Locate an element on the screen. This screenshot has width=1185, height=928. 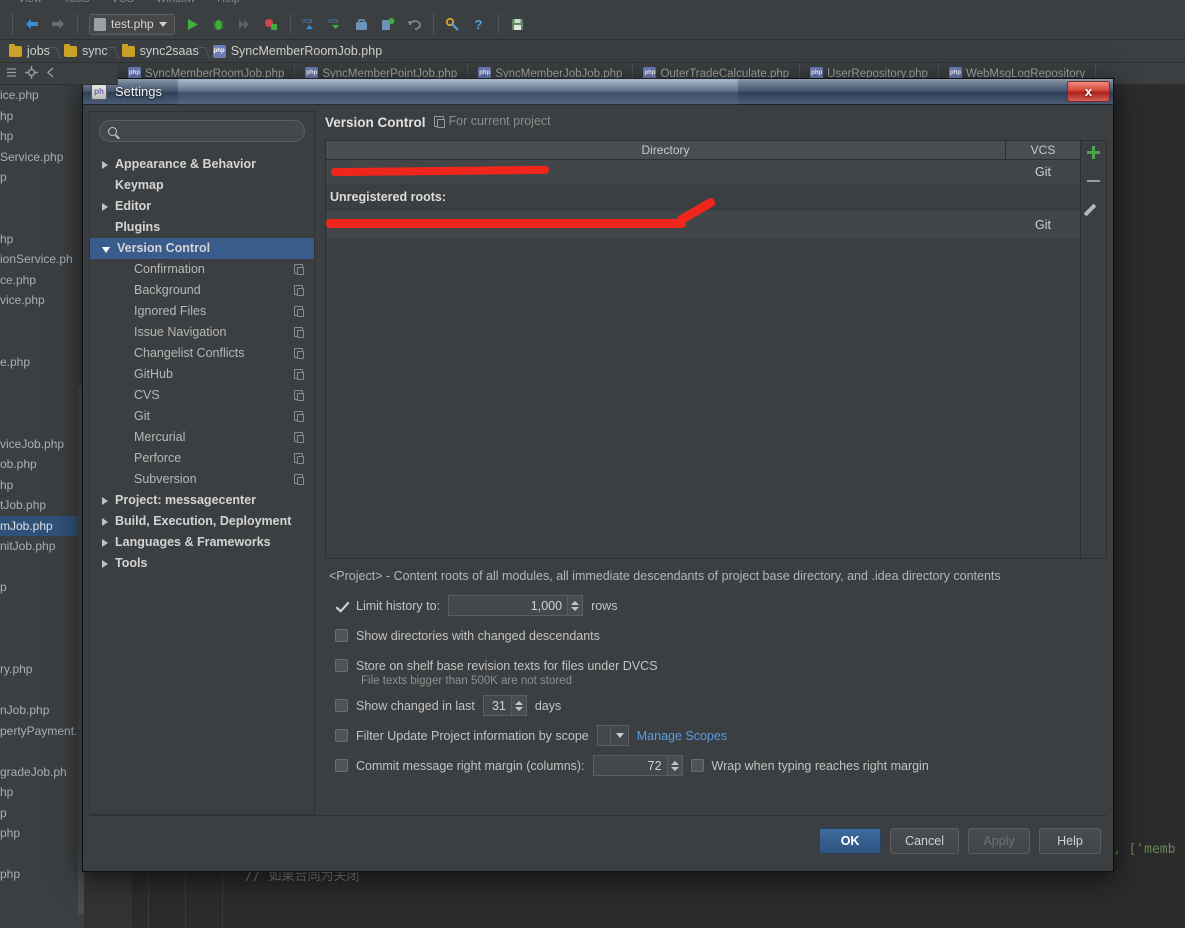
project-settings-icon is located at coordinates (31, 73).